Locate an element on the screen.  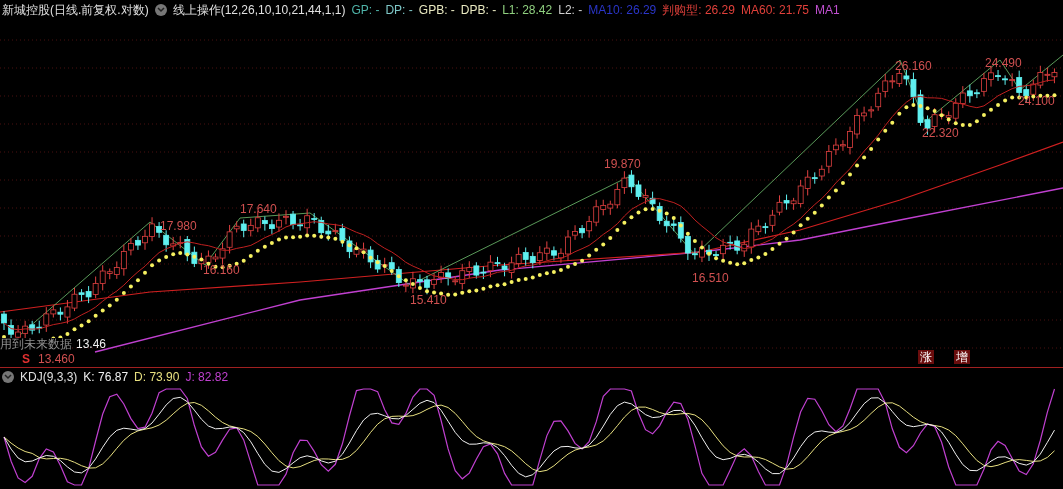
indicator-reading: DP: - is located at coordinates (399, 10).